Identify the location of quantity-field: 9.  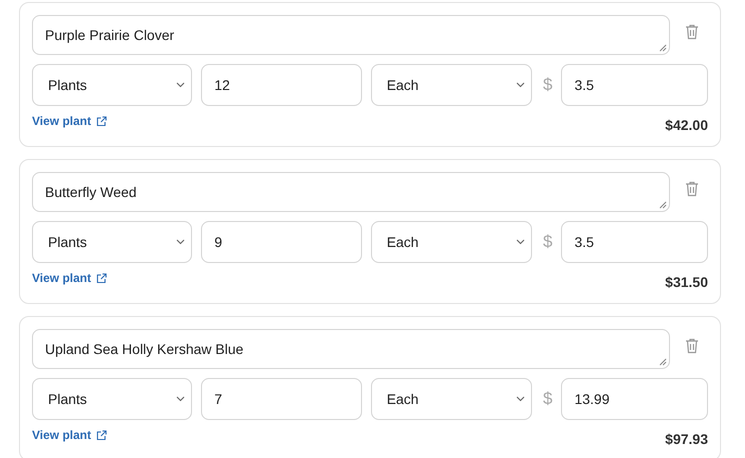
(281, 242).